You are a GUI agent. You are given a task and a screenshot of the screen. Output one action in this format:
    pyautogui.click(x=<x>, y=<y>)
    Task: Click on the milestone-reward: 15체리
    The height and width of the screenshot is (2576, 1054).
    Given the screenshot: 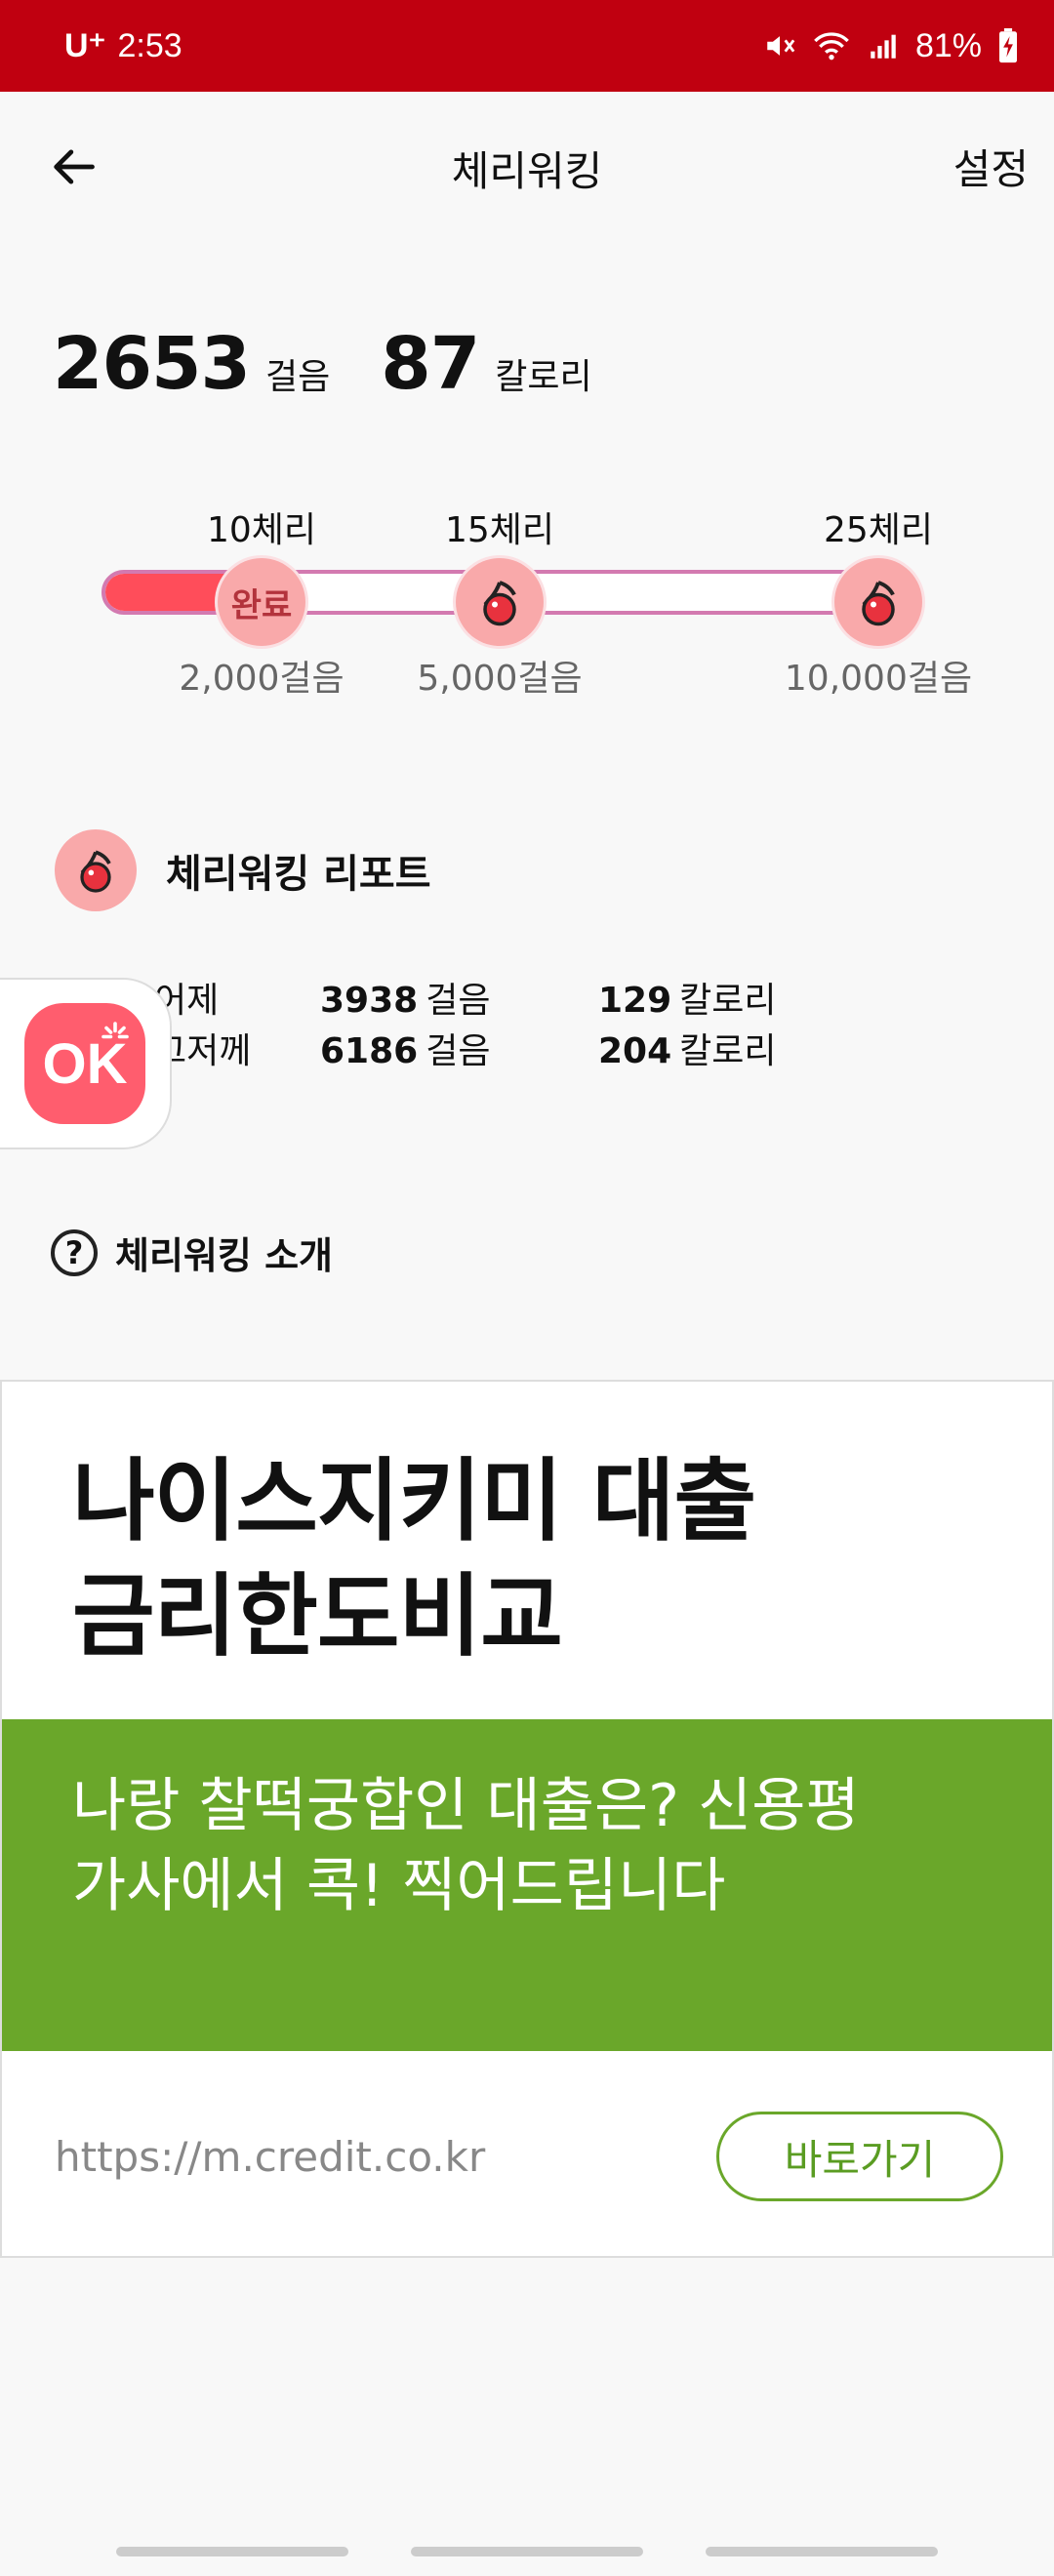 What is the action you would take?
    pyautogui.click(x=499, y=530)
    